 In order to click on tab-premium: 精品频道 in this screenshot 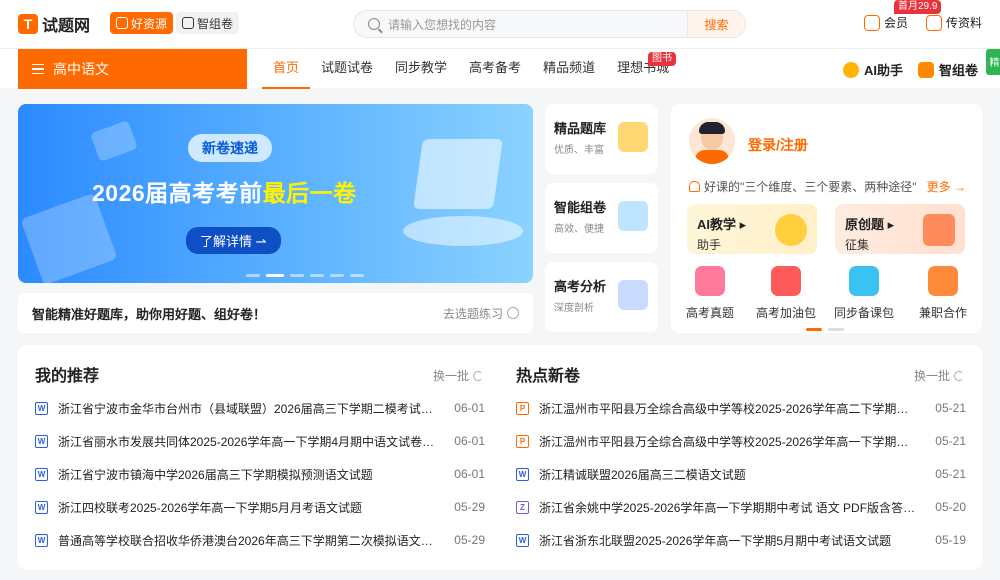, I will do `click(569, 69)`.